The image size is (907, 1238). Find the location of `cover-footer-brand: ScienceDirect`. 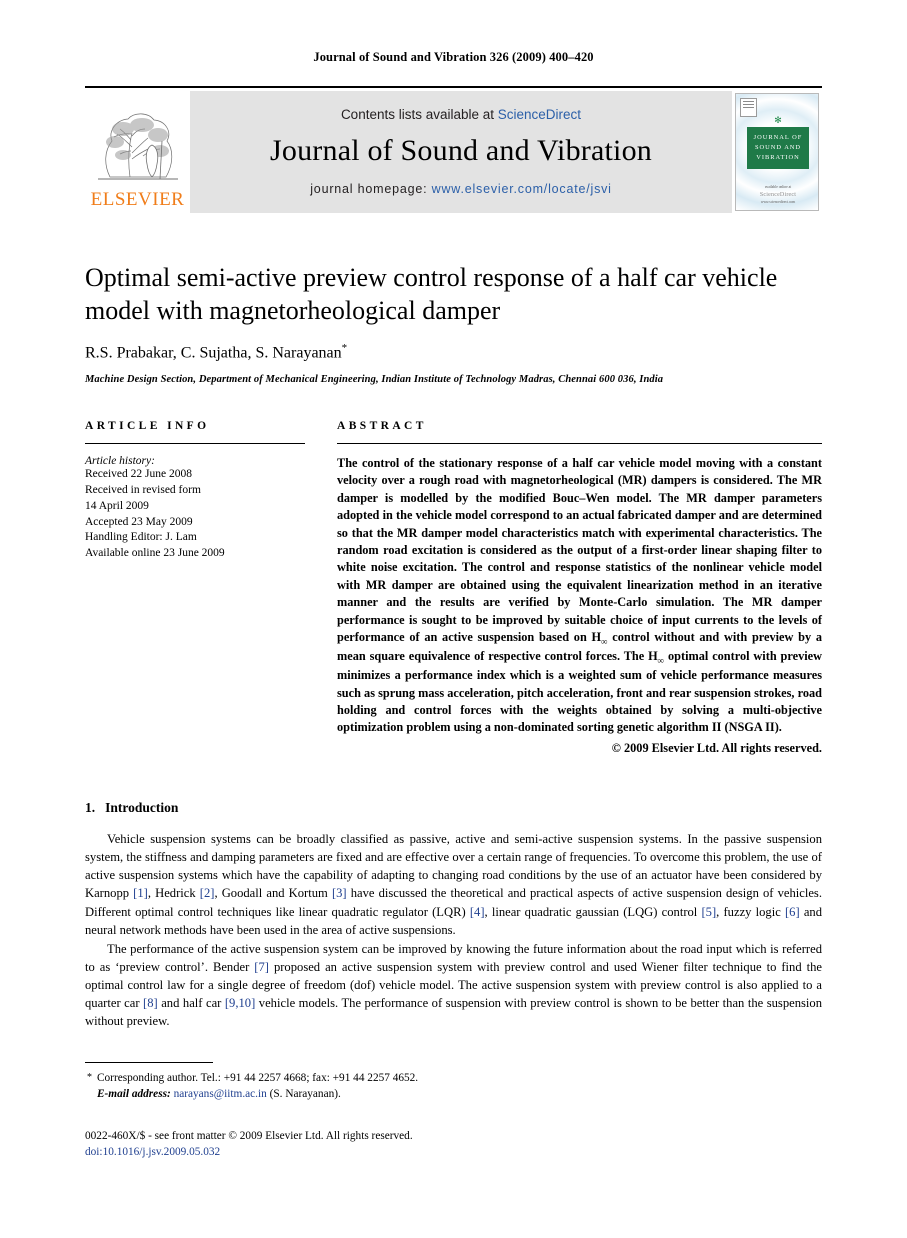

cover-footer-brand: ScienceDirect is located at coordinates (778, 194).